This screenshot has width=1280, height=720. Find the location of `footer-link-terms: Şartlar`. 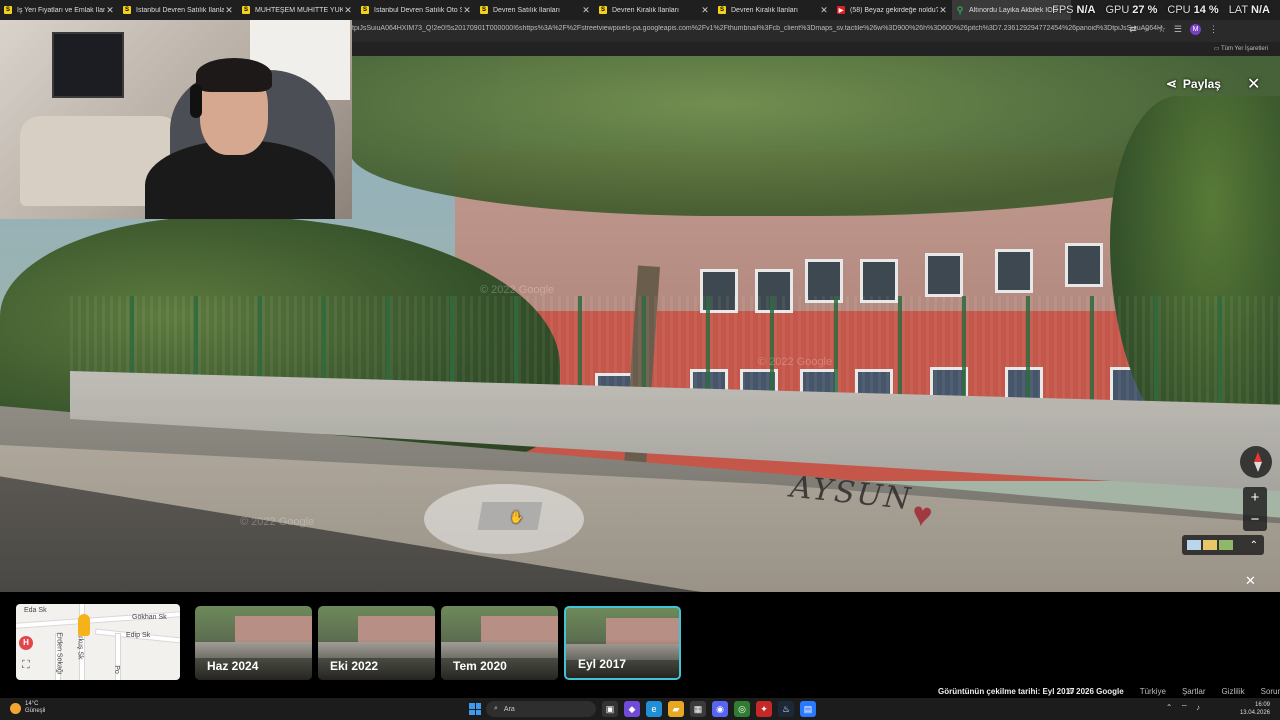

footer-link-terms: Şartlar is located at coordinates (1194, 691).